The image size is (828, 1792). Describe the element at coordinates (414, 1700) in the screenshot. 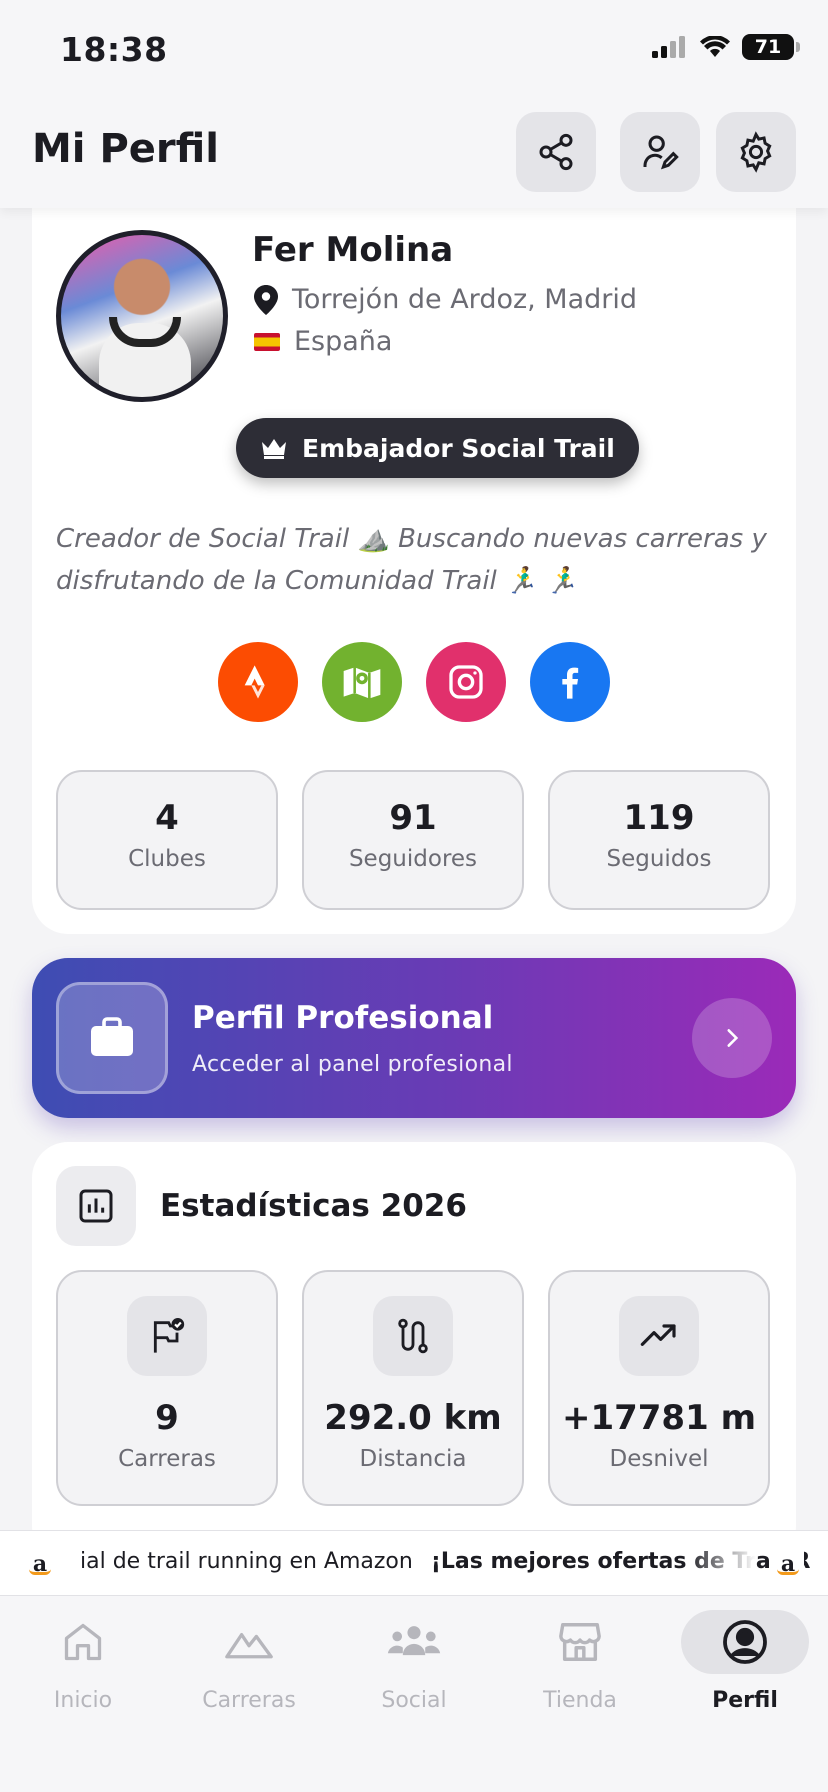

I see `tab-label: Social` at that location.